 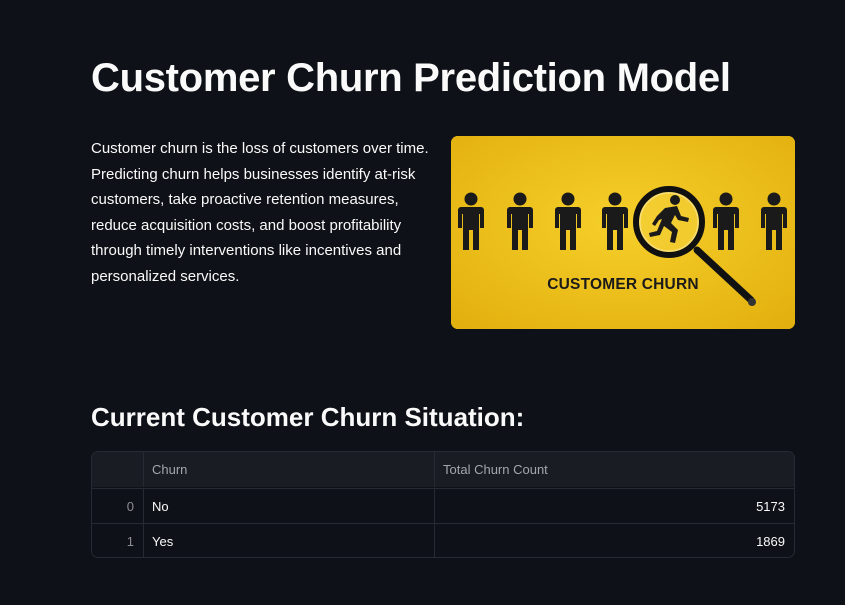 I want to click on page-title: Customer Churn Prediction Model, so click(x=411, y=78).